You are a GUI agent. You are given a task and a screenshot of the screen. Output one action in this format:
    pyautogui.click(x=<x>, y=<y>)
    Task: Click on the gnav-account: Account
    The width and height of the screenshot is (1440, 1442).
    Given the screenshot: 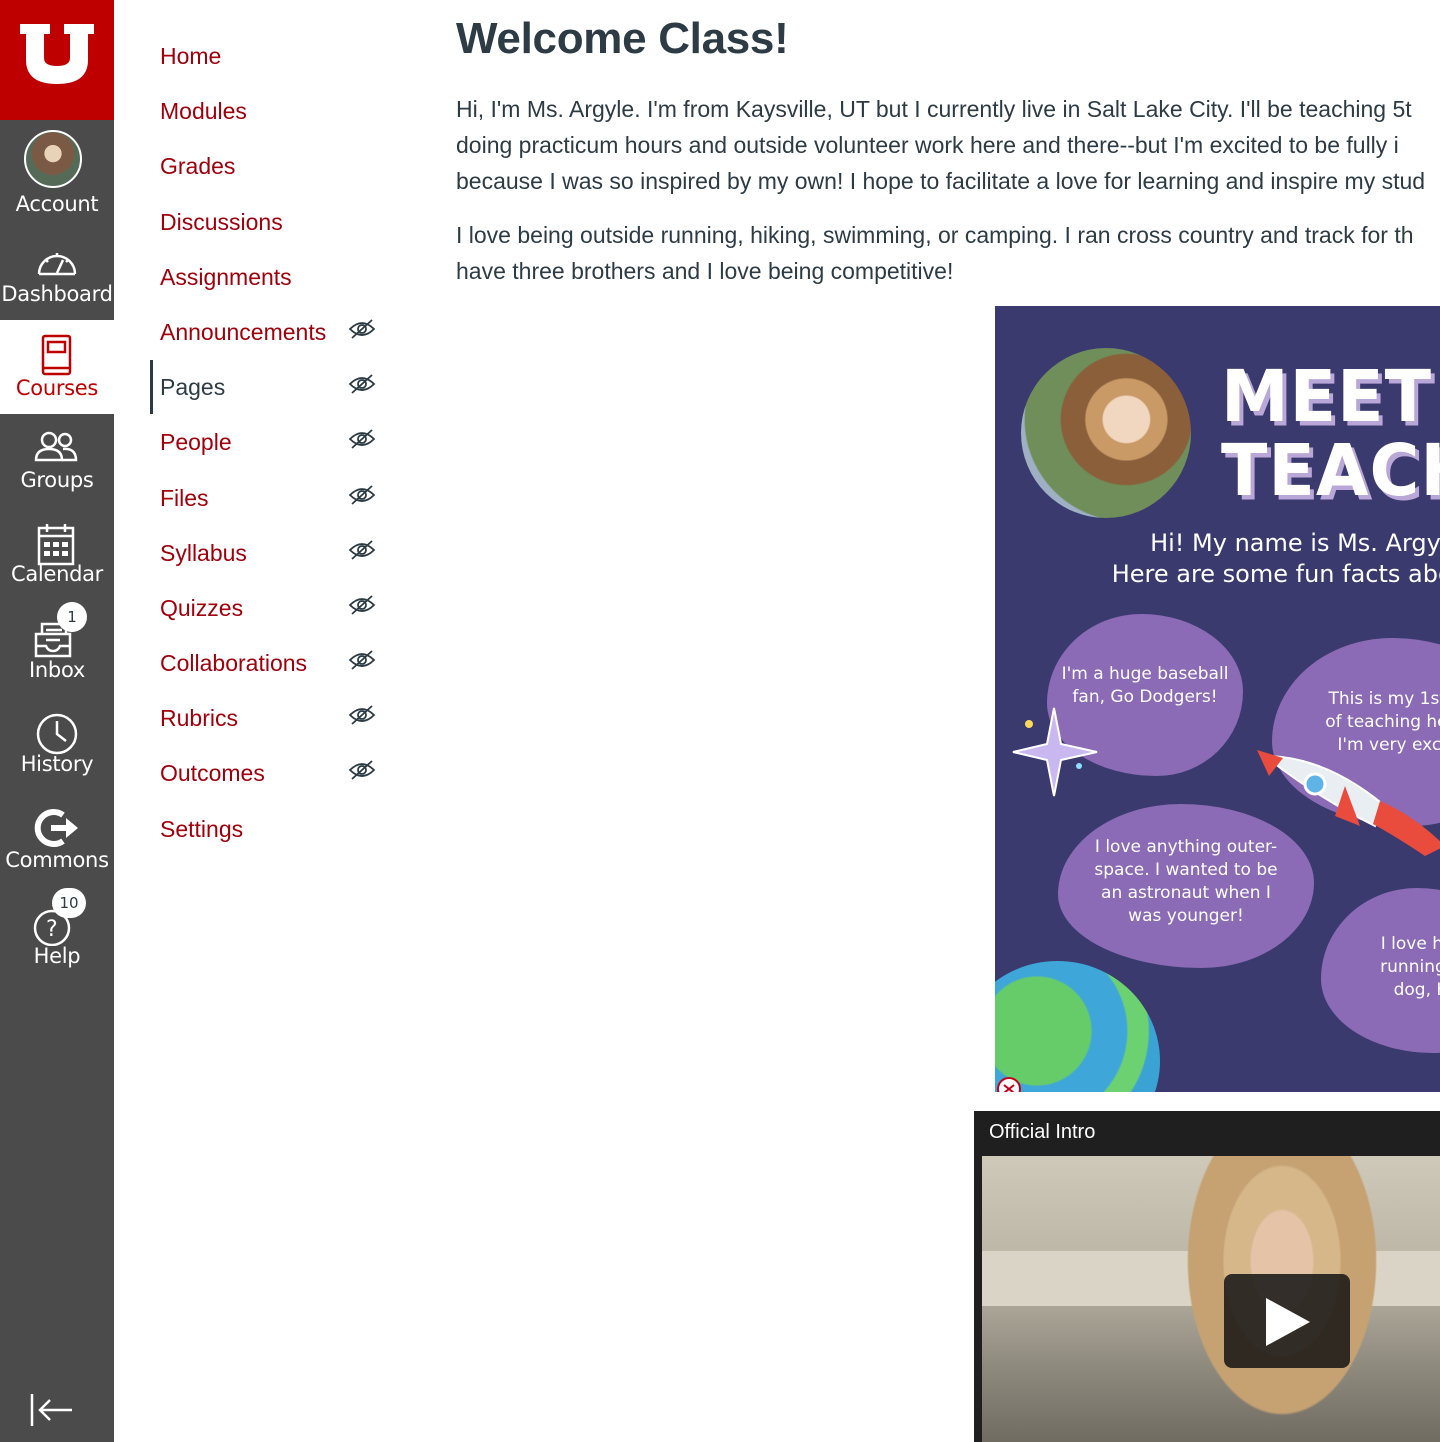 What is the action you would take?
    pyautogui.click(x=57, y=168)
    